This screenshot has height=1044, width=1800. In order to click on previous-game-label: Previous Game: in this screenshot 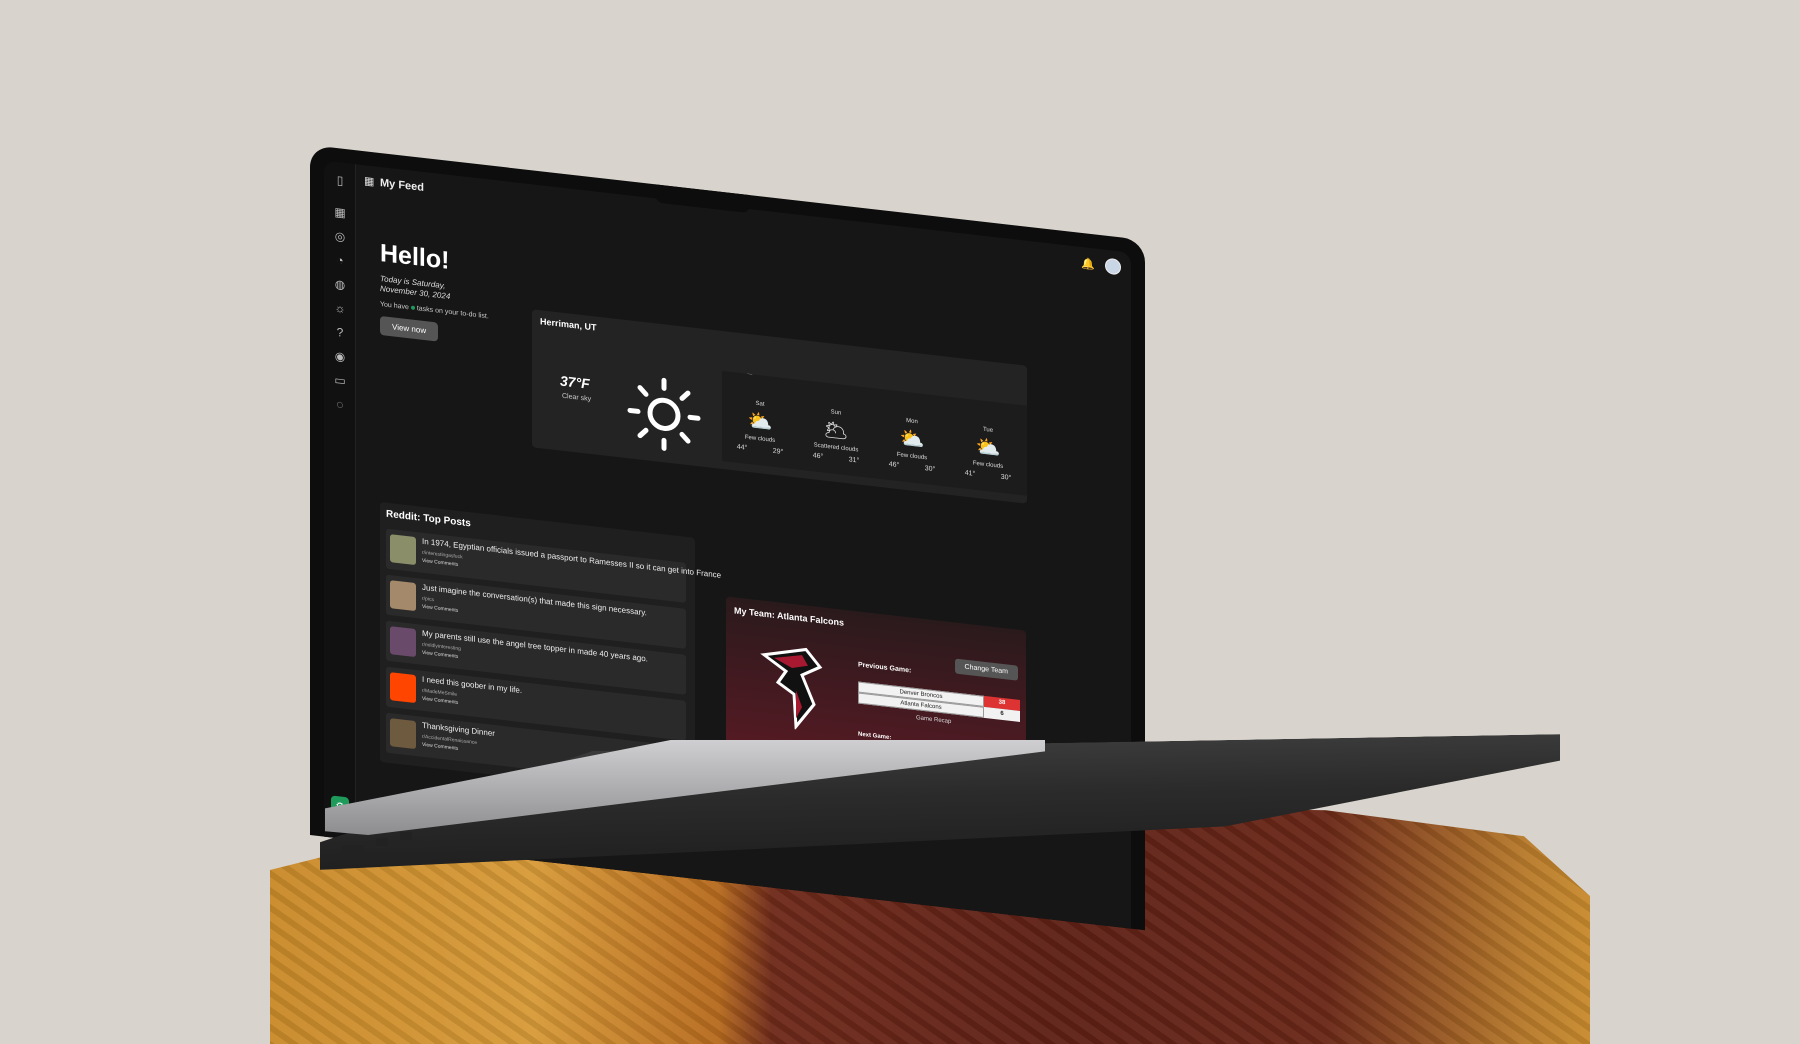, I will do `click(885, 668)`.